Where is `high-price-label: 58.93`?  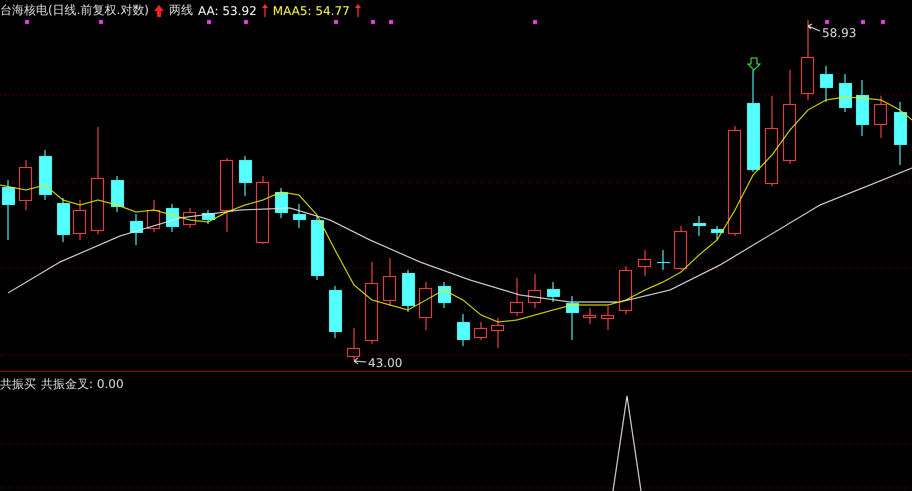
high-price-label: 58.93 is located at coordinates (839, 33).